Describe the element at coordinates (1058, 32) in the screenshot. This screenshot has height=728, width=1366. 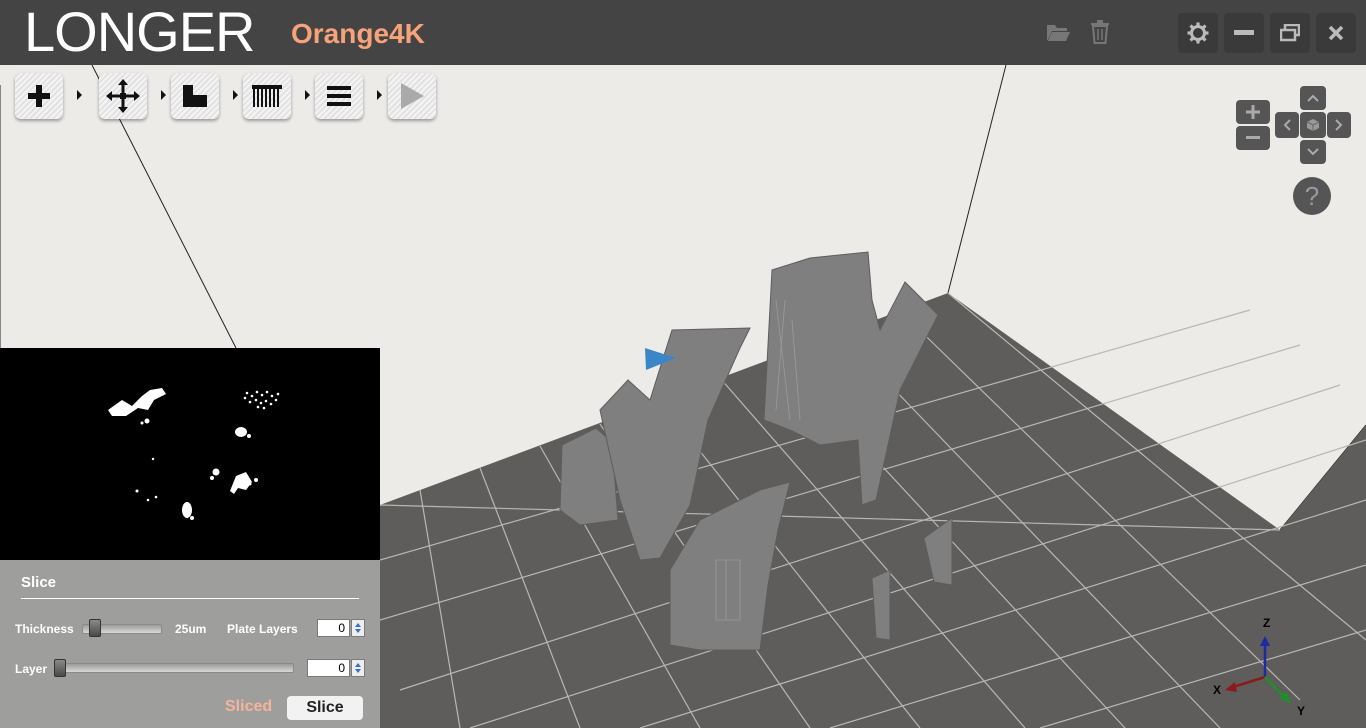
I see `folder-open-icon` at that location.